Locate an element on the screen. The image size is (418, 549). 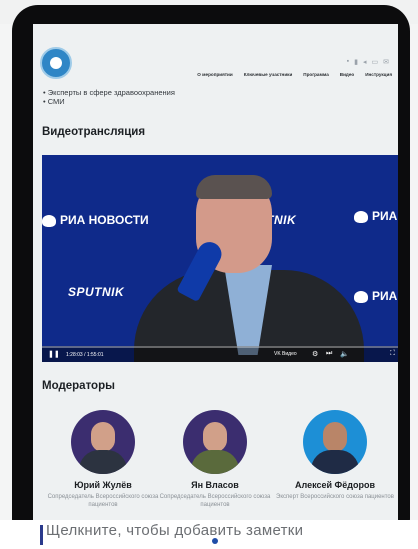
notes-placeholder: Щелкните, чтобы добавить заметки is located at coordinates (174, 530).